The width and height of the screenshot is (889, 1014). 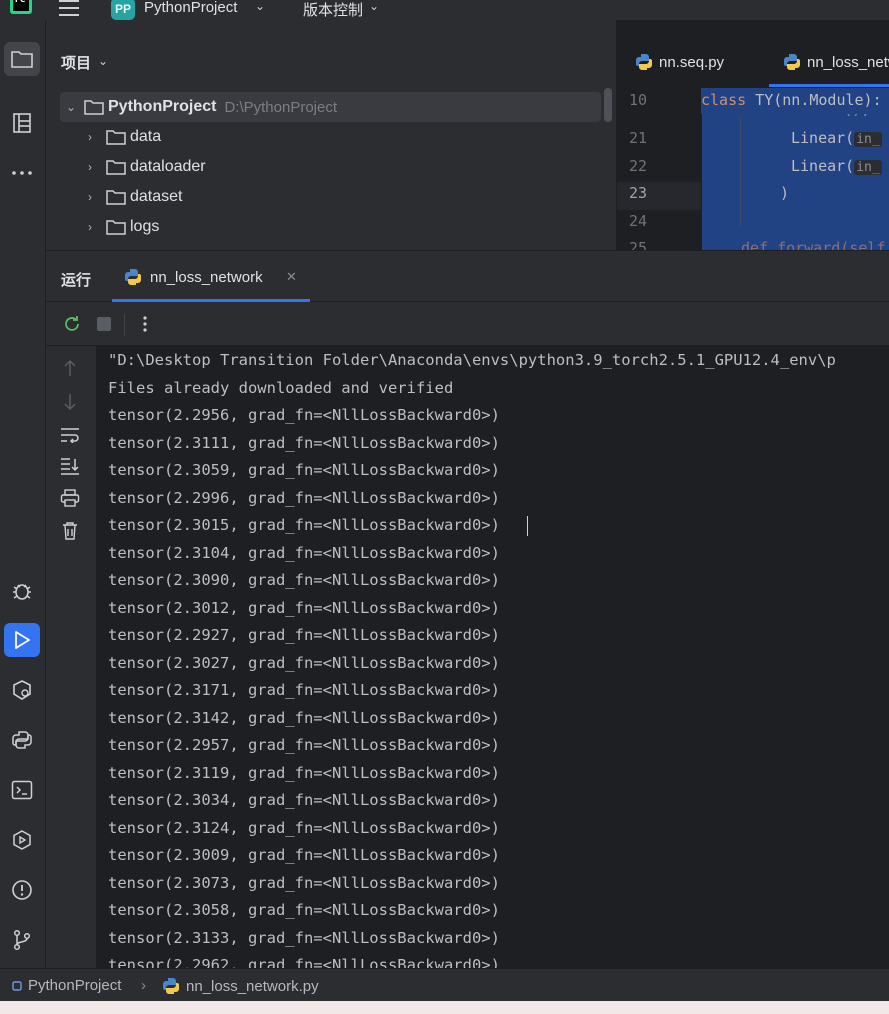 What do you see at coordinates (193, 277) in the screenshot?
I see `run-tab-nn-loss-network: nn_loss_network` at bounding box center [193, 277].